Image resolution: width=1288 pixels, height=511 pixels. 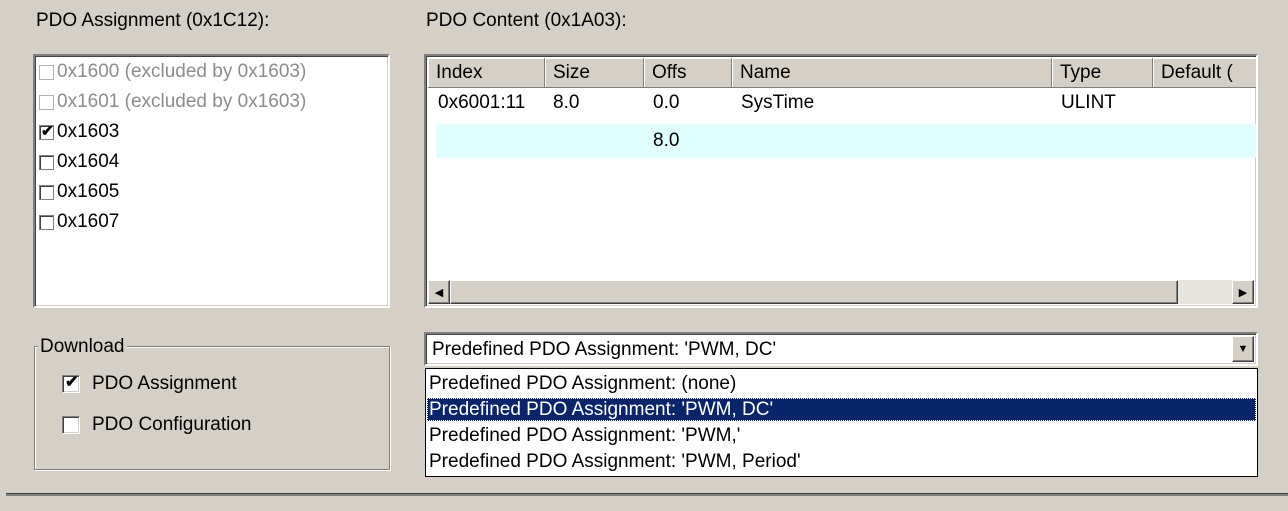 I want to click on col-header-size: Size, so click(x=594, y=73).